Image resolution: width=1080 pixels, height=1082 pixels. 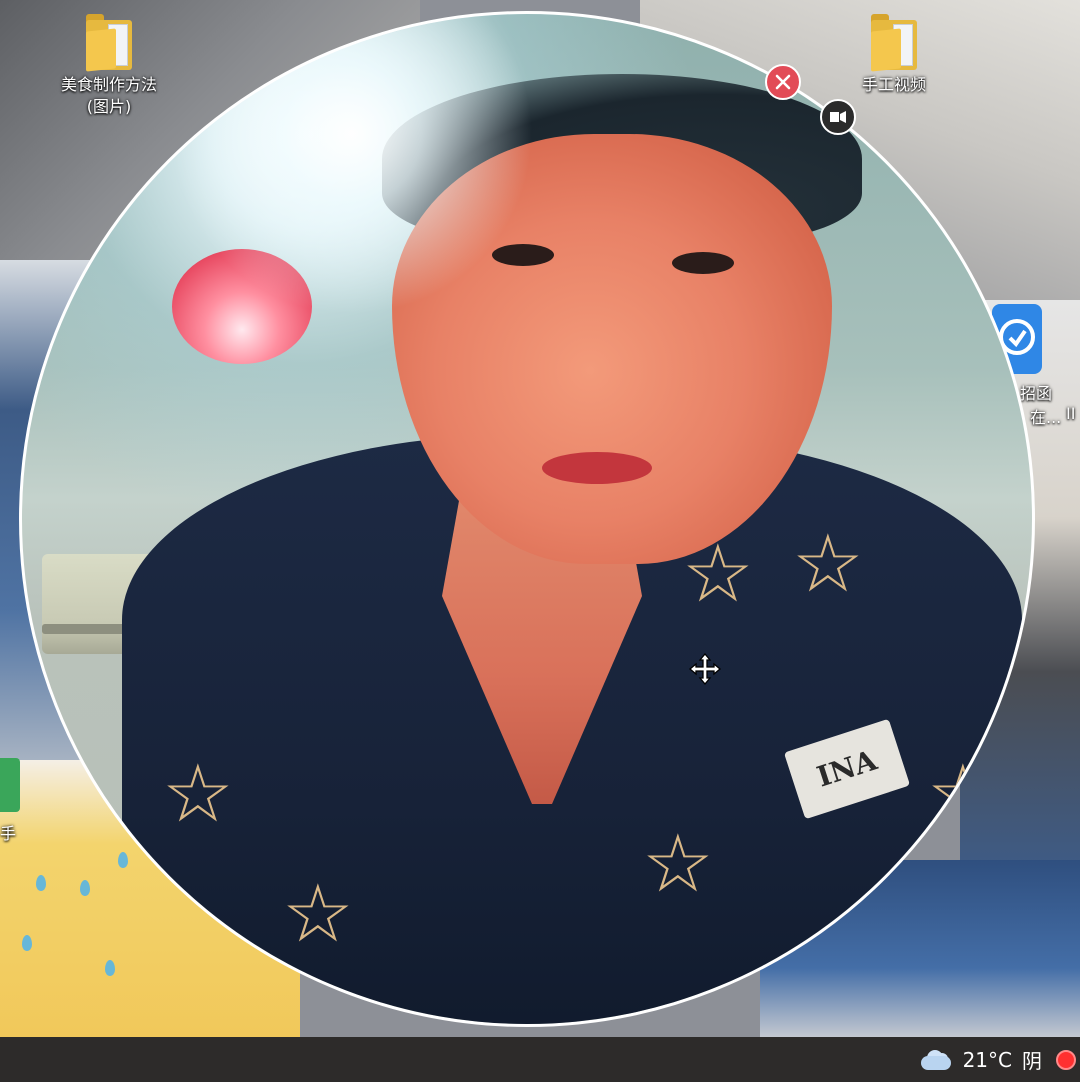 I want to click on close-button, so click(x=783, y=82).